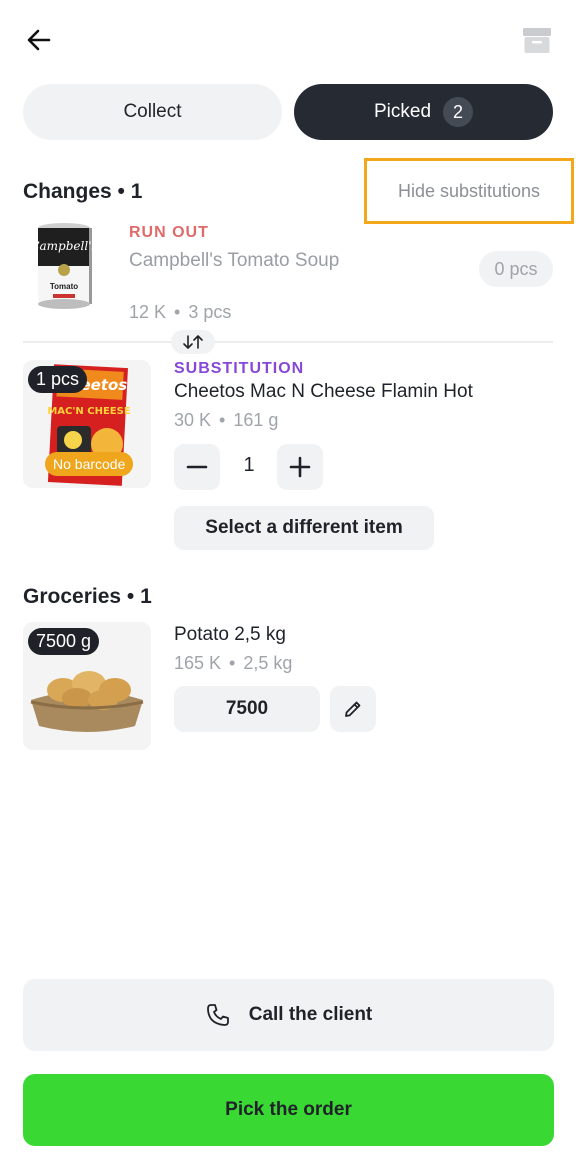 The width and height of the screenshot is (576, 1170). I want to click on swap-arrows-icon, so click(193, 342).